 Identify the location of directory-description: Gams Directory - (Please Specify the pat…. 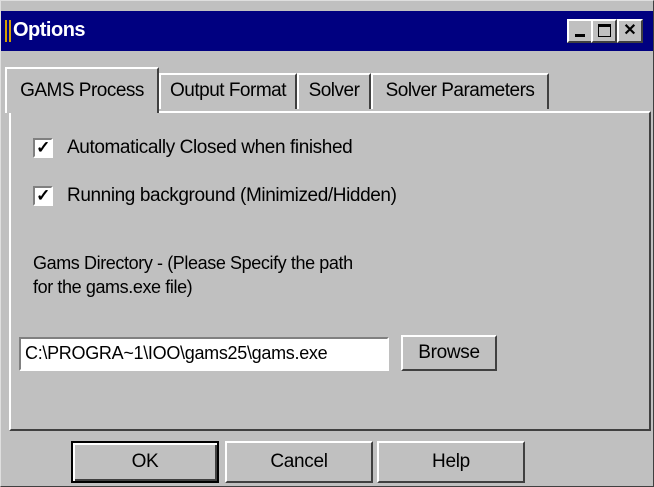
(233, 275).